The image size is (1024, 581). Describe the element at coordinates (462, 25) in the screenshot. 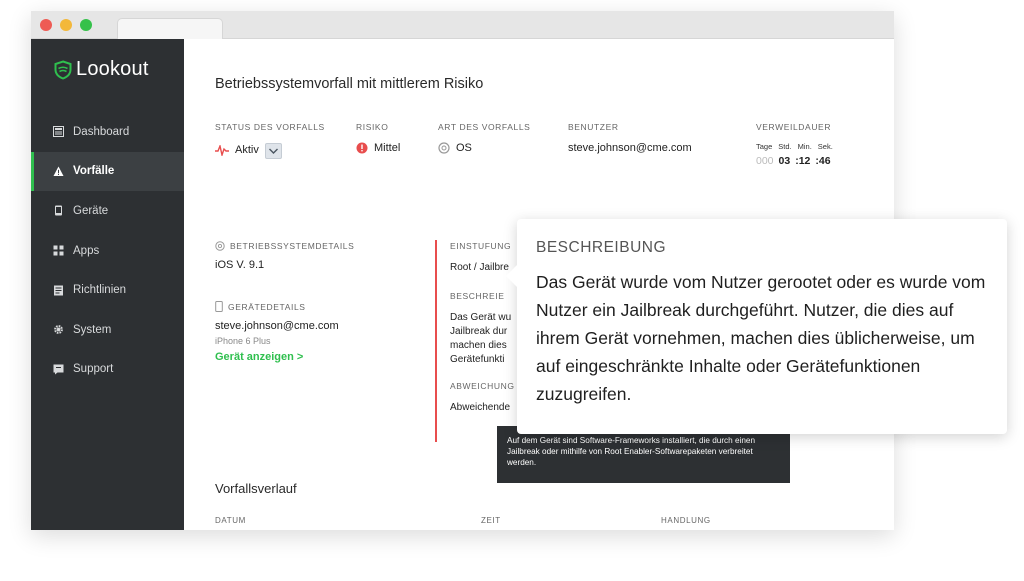

I see `window-titlebar` at that location.